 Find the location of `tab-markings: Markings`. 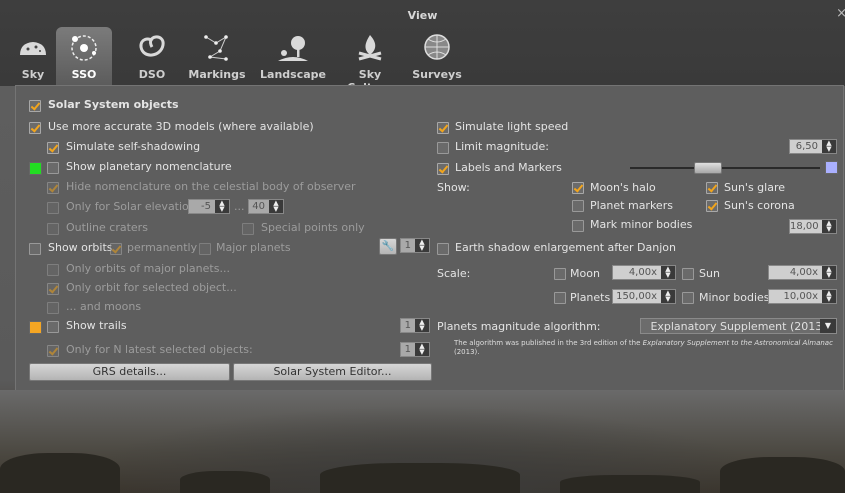

tab-markings: Markings is located at coordinates (217, 56).